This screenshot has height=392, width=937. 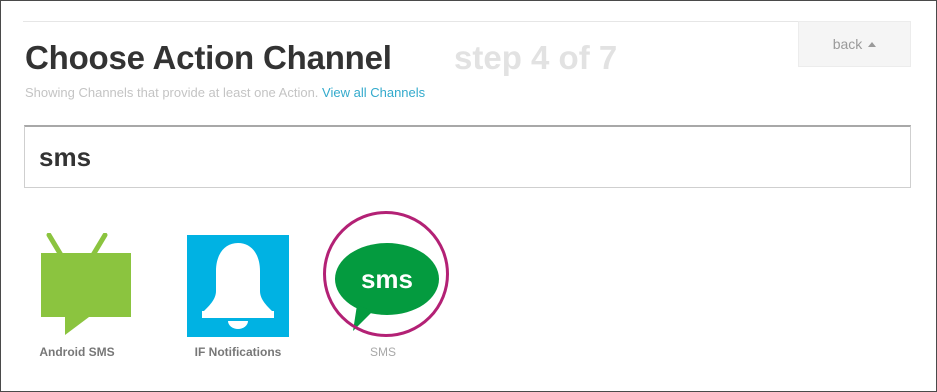 I want to click on page-title: Choose Action Channel, so click(x=208, y=57).